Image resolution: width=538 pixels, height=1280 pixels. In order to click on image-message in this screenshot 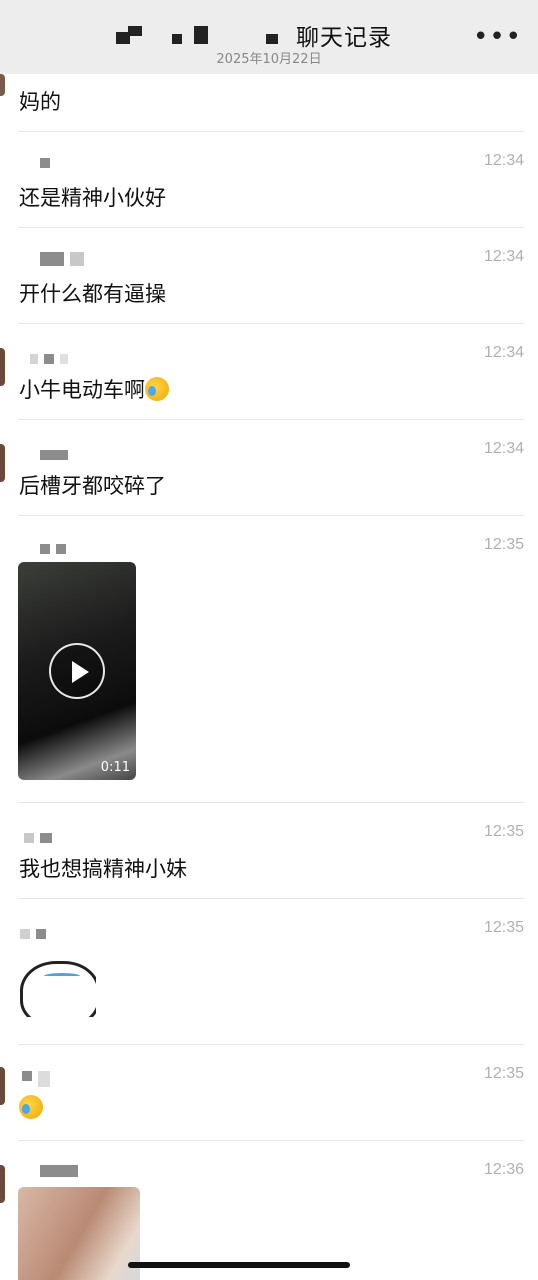, I will do `click(79, 1233)`.